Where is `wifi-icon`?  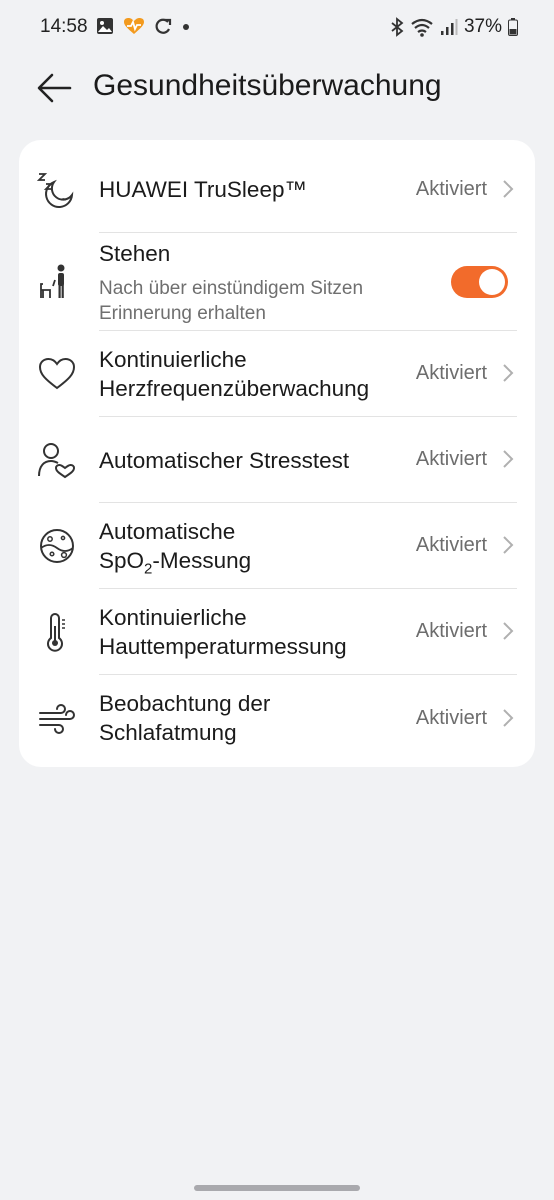
wifi-icon is located at coordinates (422, 27).